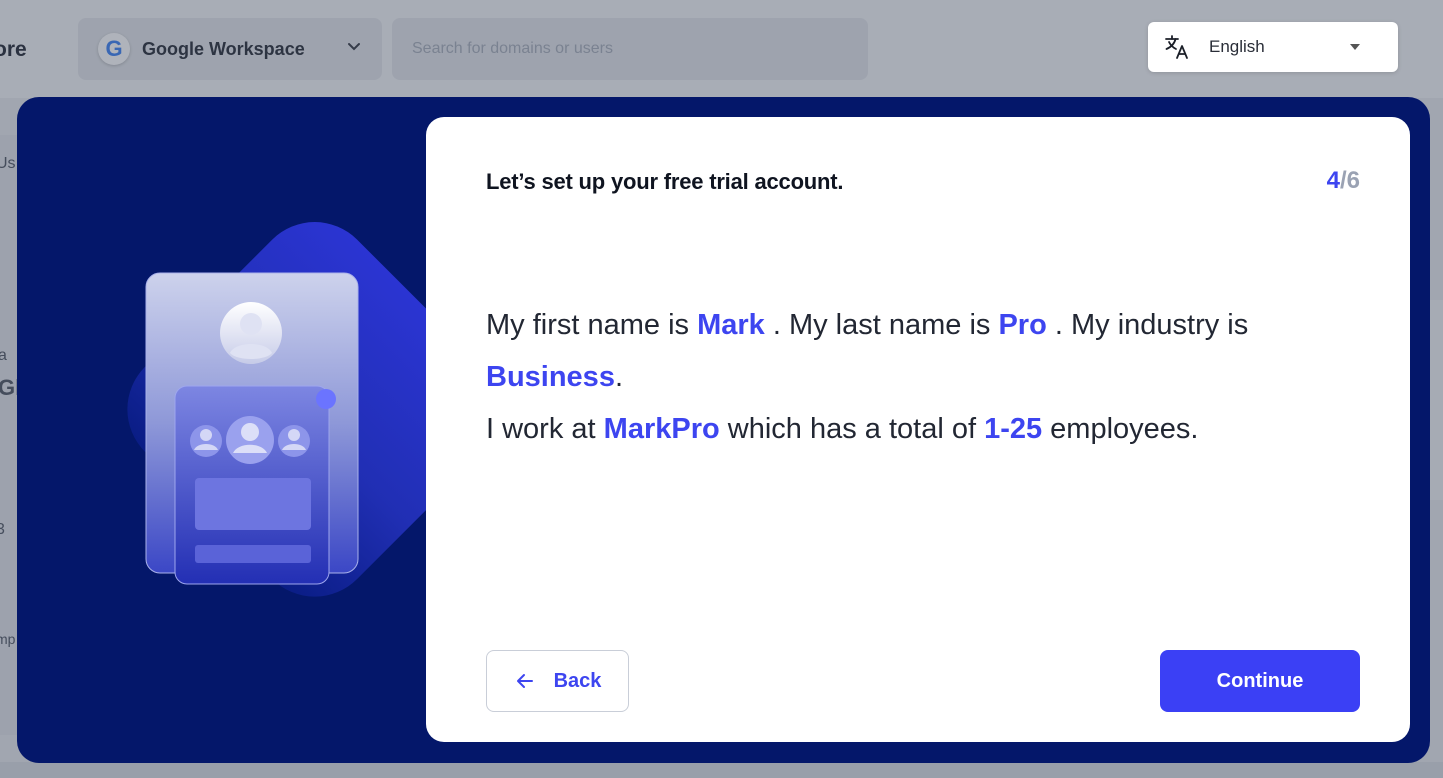 Image resolution: width=1443 pixels, height=778 pixels. I want to click on employee-count-select: 1-25, so click(1013, 429).